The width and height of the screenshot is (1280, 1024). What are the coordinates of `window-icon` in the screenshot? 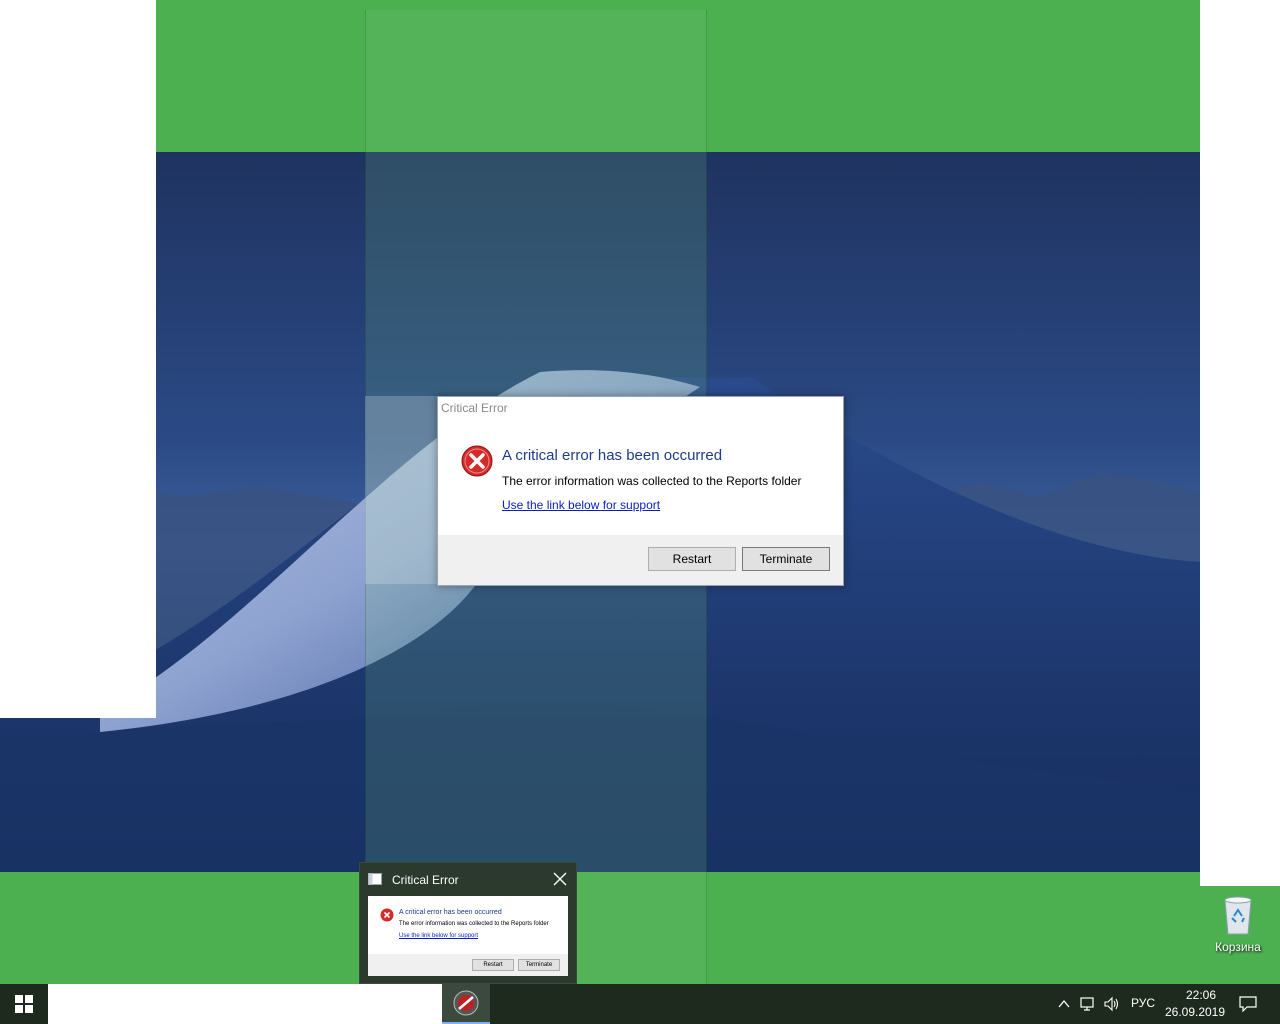 It's located at (375, 879).